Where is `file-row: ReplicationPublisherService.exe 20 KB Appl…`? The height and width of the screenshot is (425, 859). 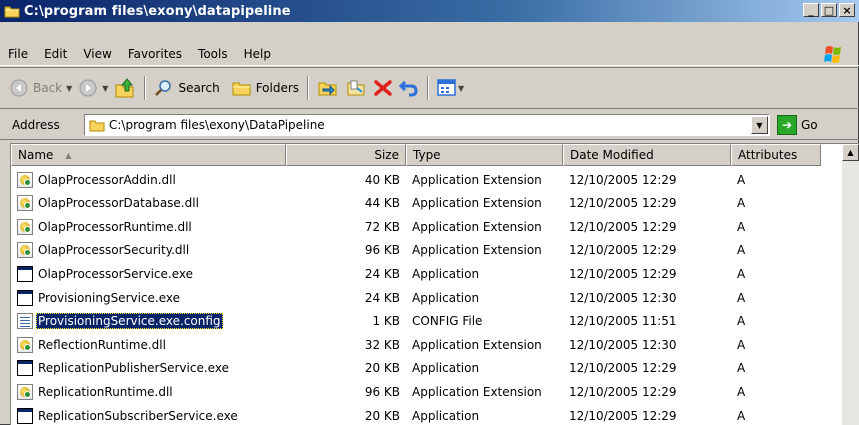
file-row: ReplicationPublisherService.exe 20 KB Appl… is located at coordinates (421, 368).